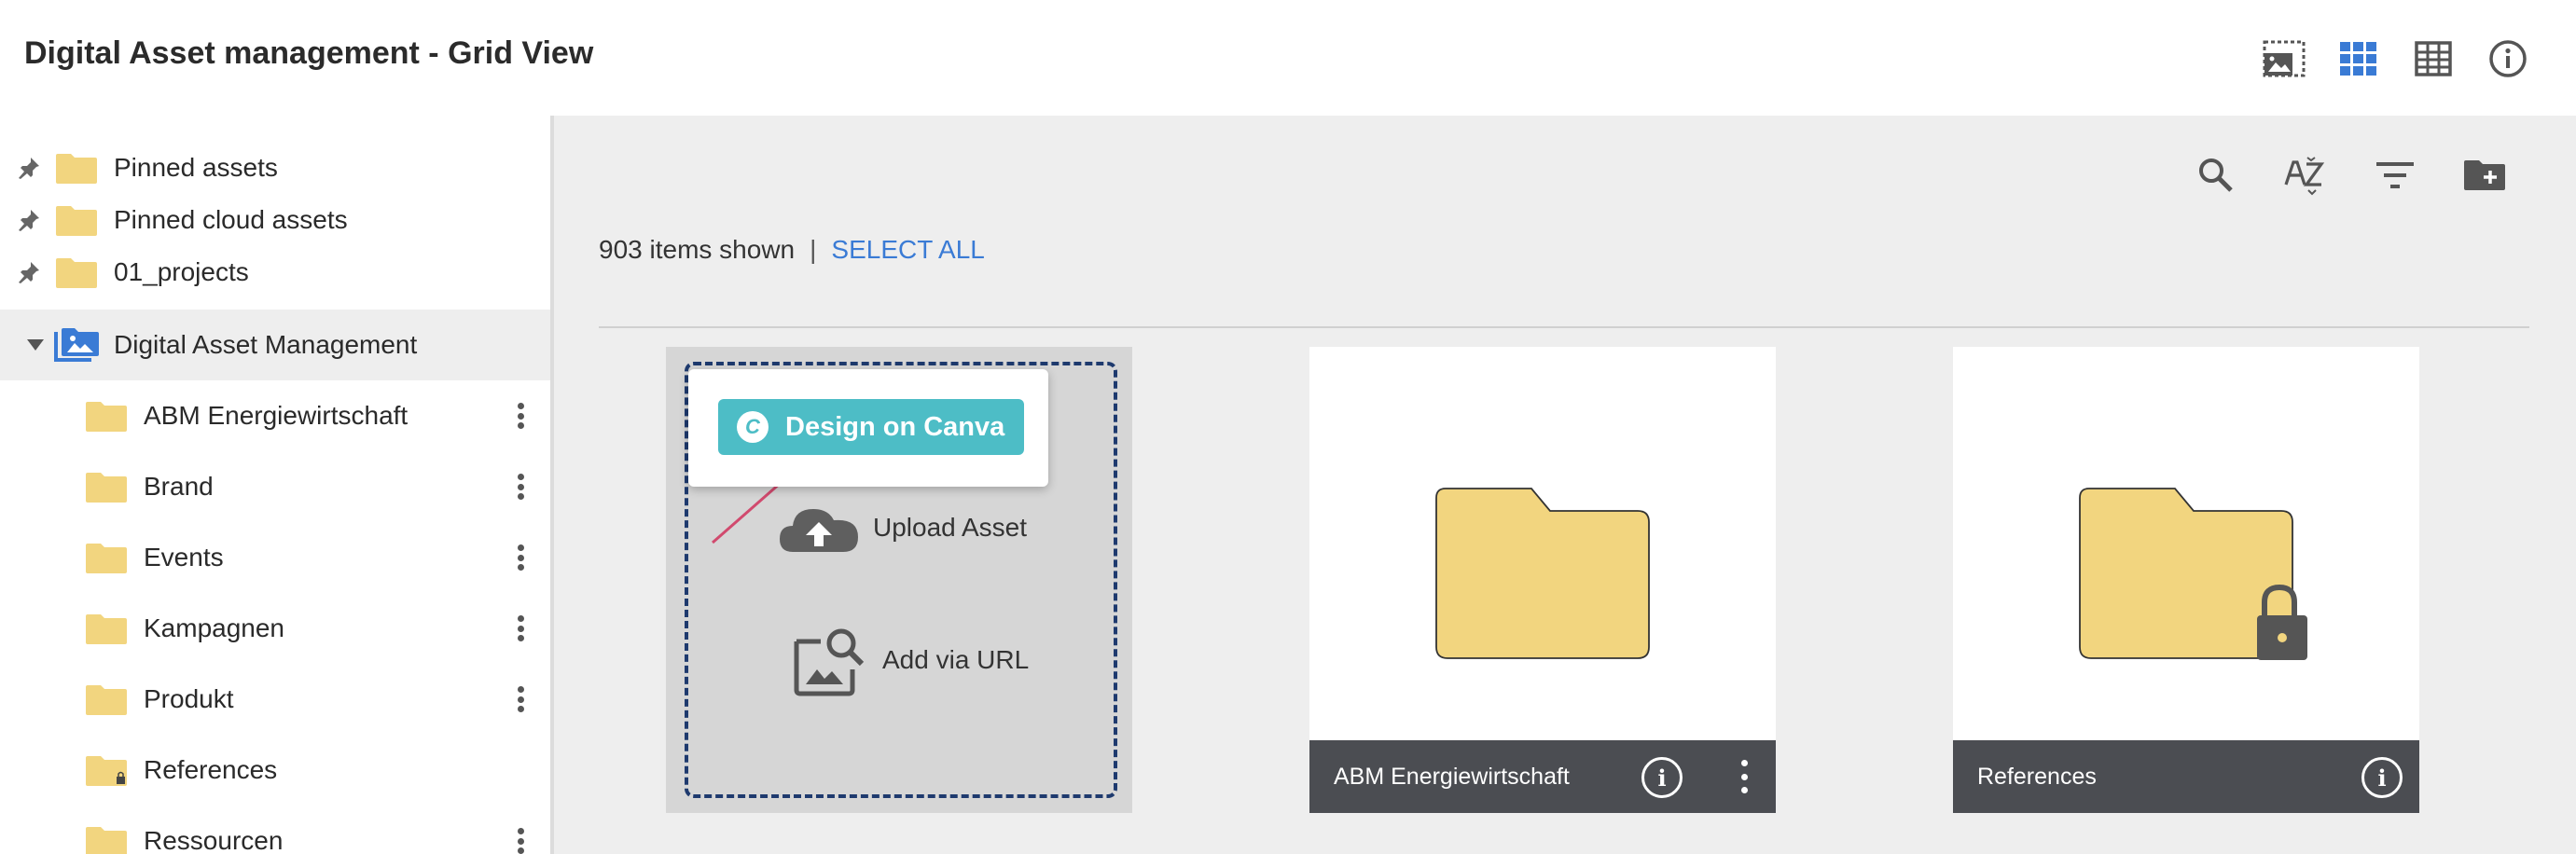 The height and width of the screenshot is (854, 2576). Describe the element at coordinates (266, 344) in the screenshot. I see `sidebar-item-label: Digital Asset Management` at that location.